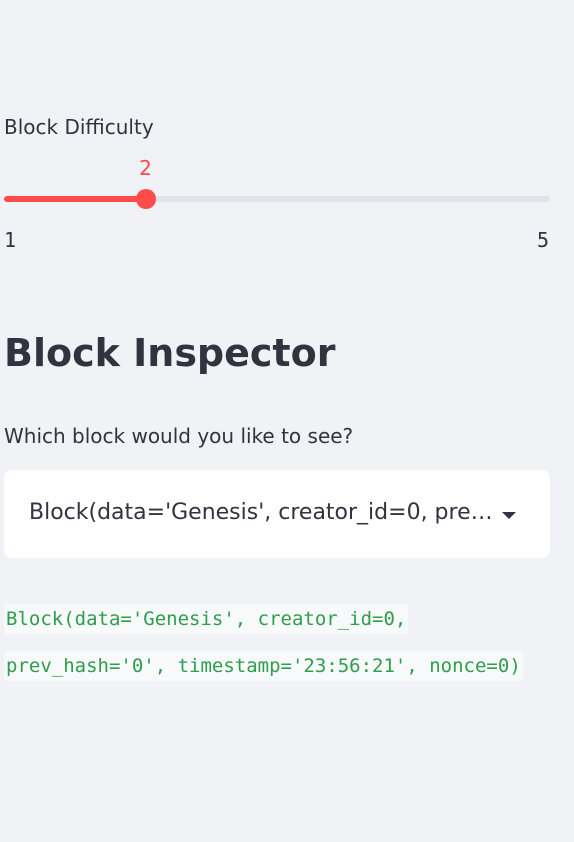  Describe the element at coordinates (170, 353) in the screenshot. I see `page-title: Block Inspector` at that location.